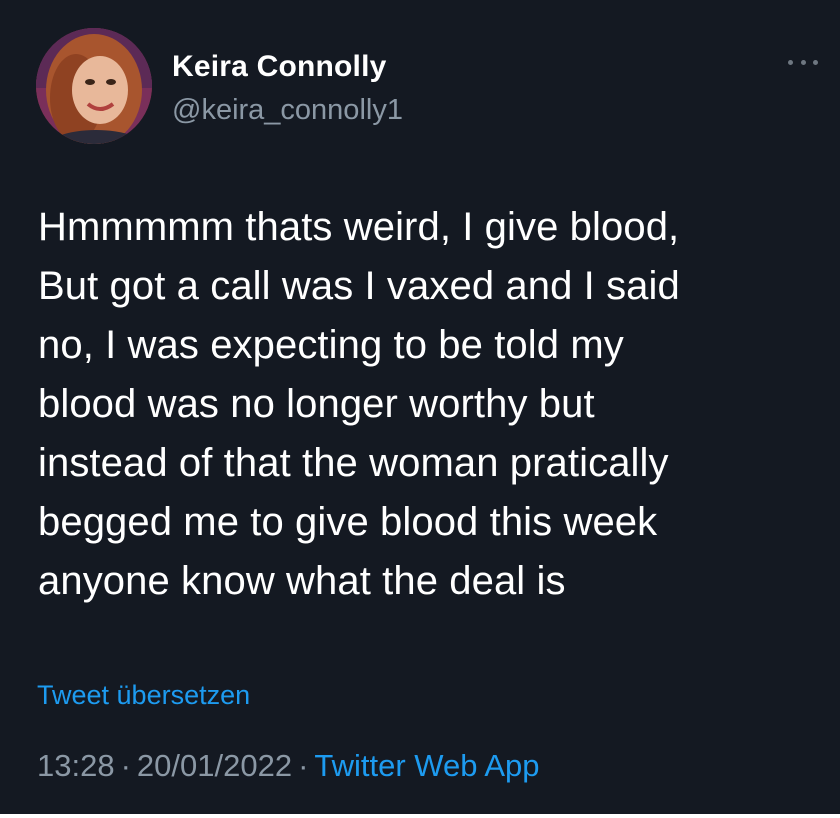 The width and height of the screenshot is (840, 818). Describe the element at coordinates (420, 816) in the screenshot. I see `divider` at that location.